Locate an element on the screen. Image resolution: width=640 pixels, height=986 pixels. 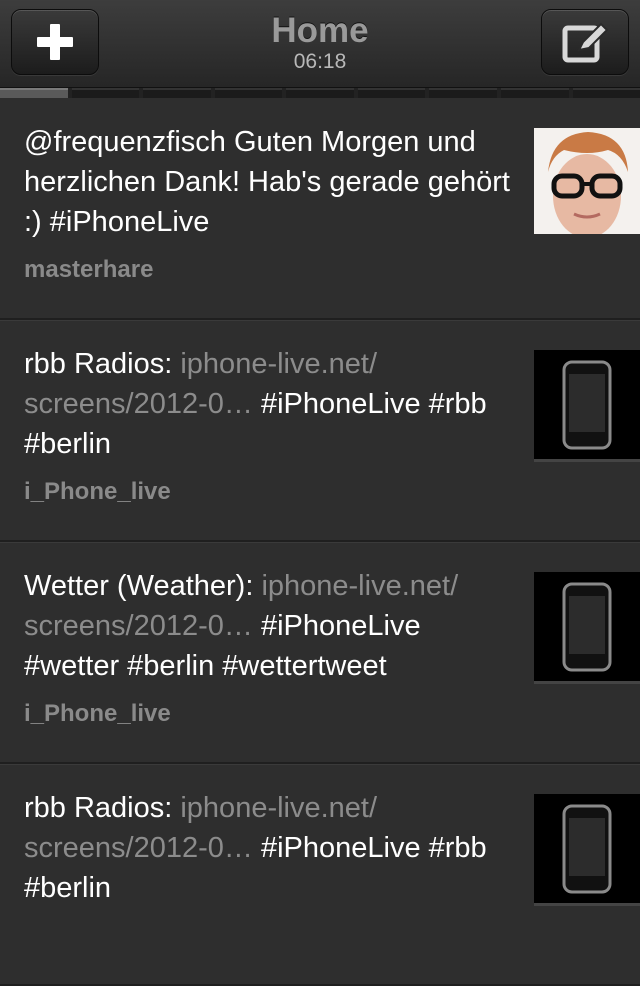
compose-button is located at coordinates (585, 42).